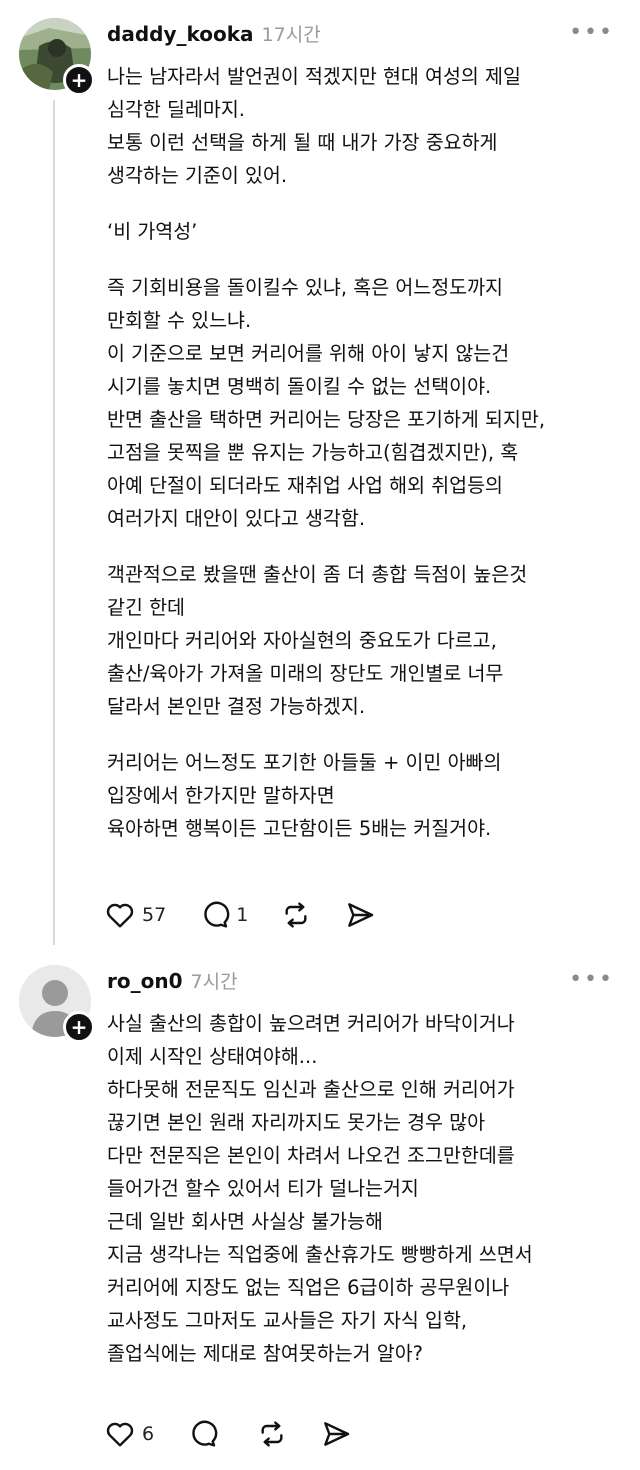  What do you see at coordinates (308, 1287) in the screenshot?
I see `text-line: 커리어에 지장도 없는 직업은 6급이하 공무원이나` at bounding box center [308, 1287].